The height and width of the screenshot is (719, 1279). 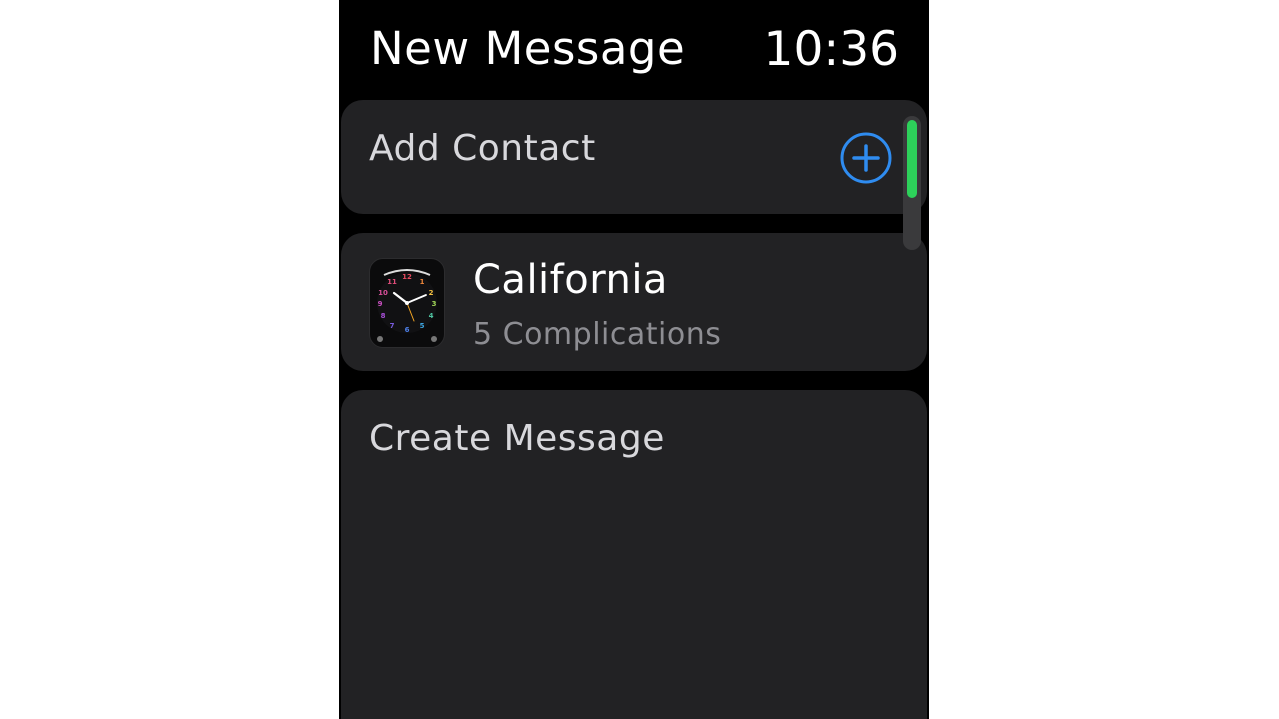 What do you see at coordinates (422, 282) in the screenshot?
I see `svg-text: 1` at bounding box center [422, 282].